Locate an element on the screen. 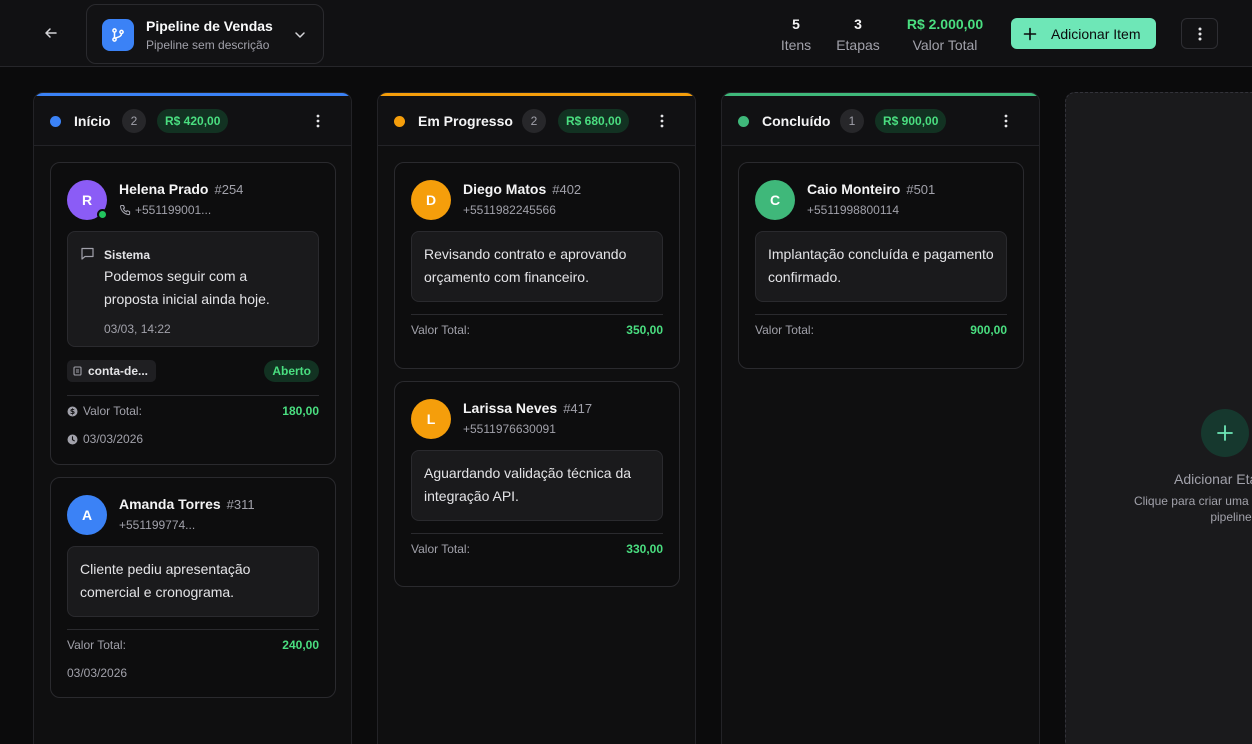 The image size is (1252, 744). column-header: Início 2 R$ 420,00 is located at coordinates (192, 121).